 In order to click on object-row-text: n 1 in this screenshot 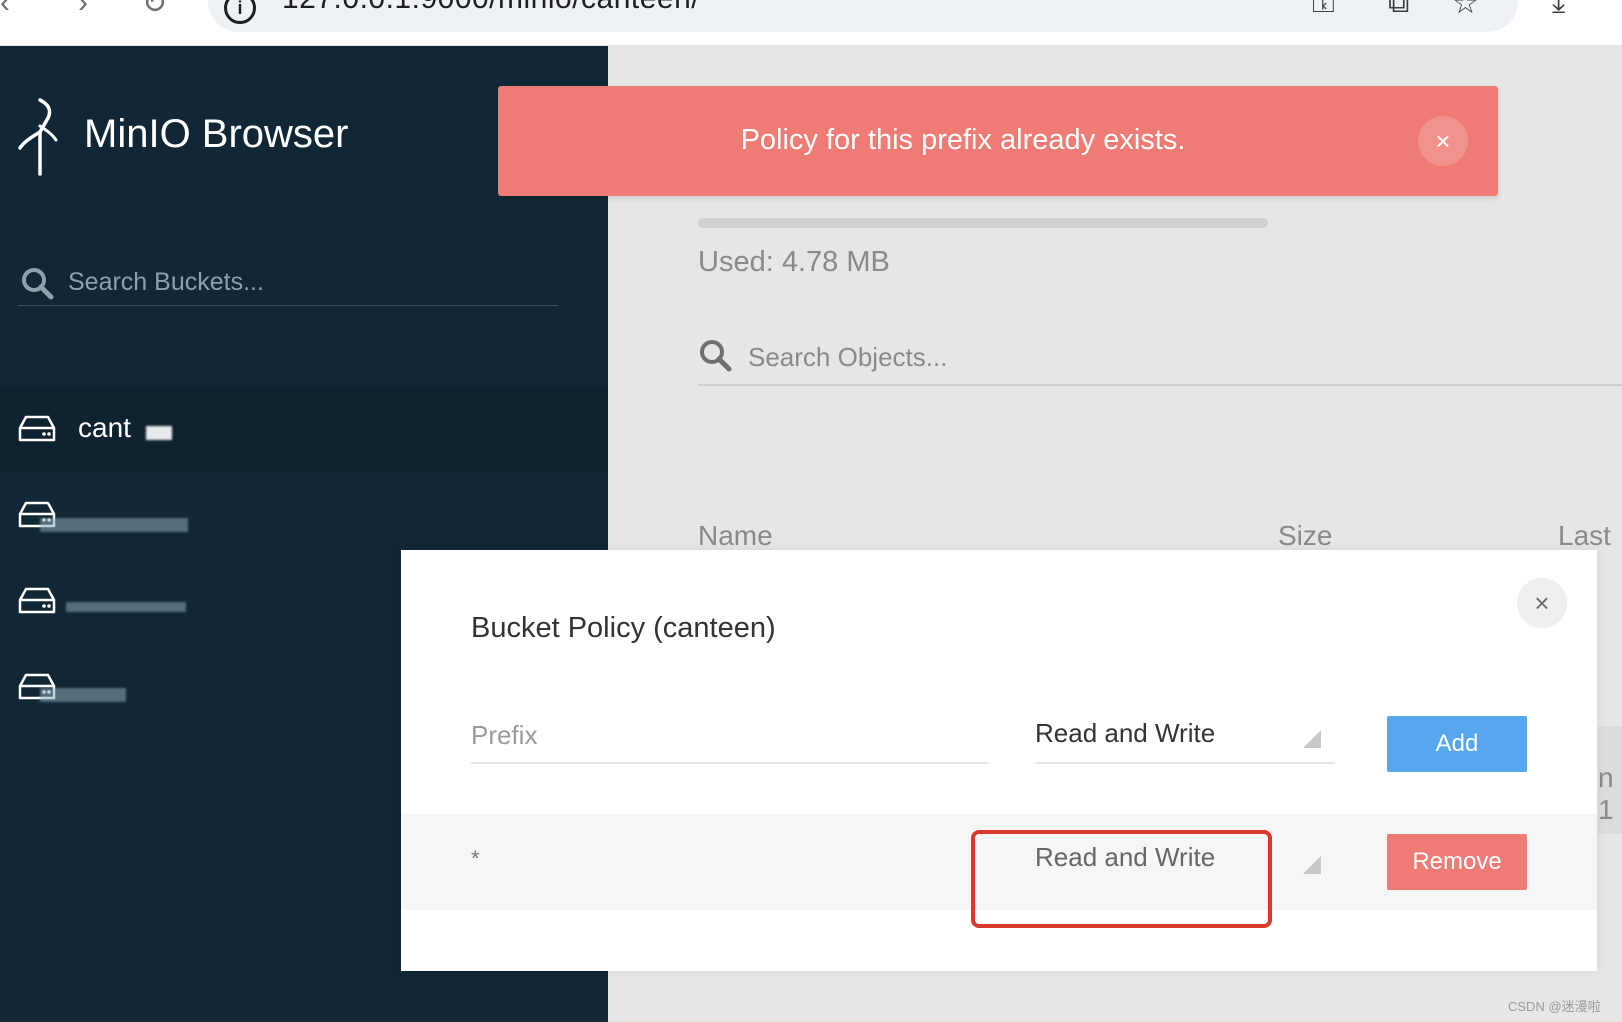, I will do `click(1606, 793)`.